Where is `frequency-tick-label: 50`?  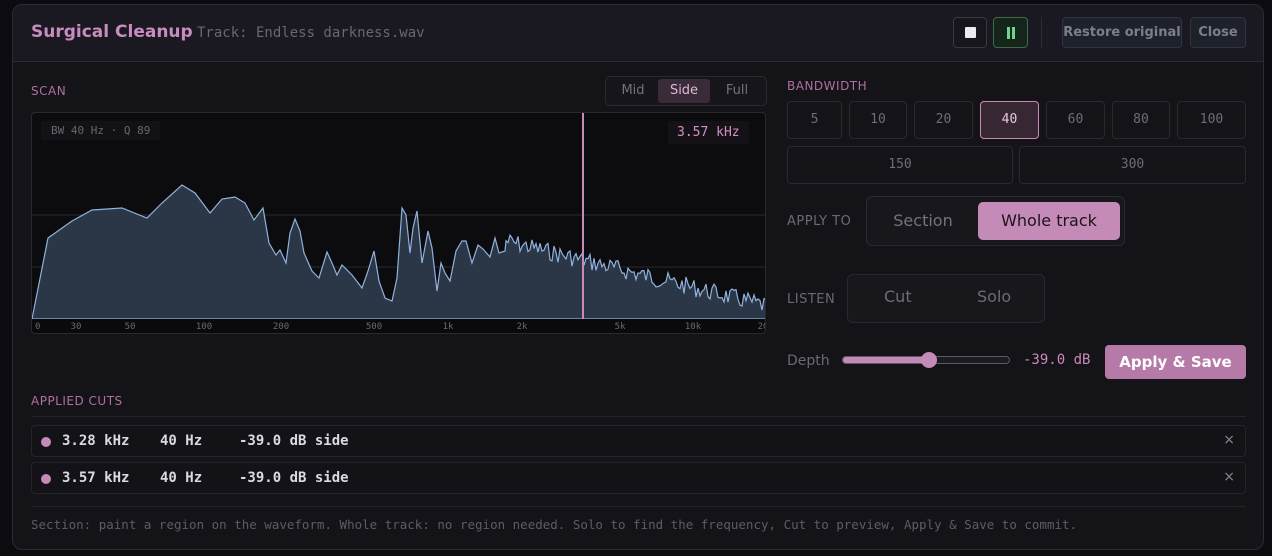
frequency-tick-label: 50 is located at coordinates (130, 327).